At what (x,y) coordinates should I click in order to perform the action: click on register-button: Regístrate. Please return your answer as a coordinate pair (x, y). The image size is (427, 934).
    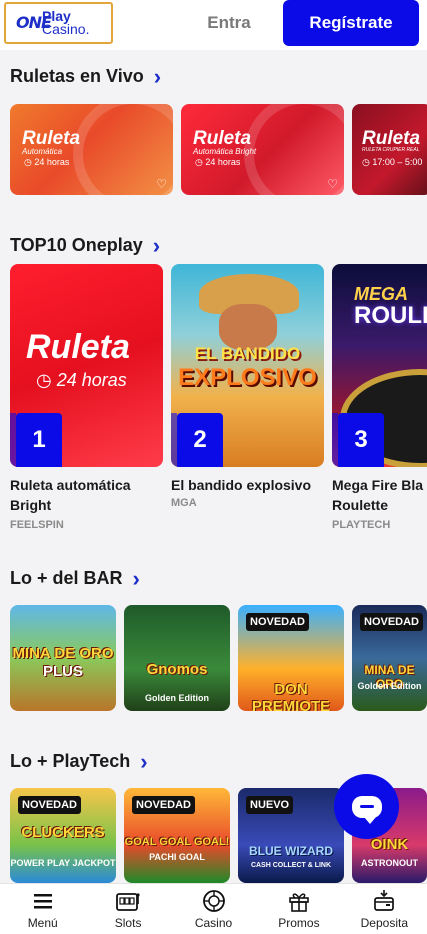
    Looking at the image, I should click on (351, 23).